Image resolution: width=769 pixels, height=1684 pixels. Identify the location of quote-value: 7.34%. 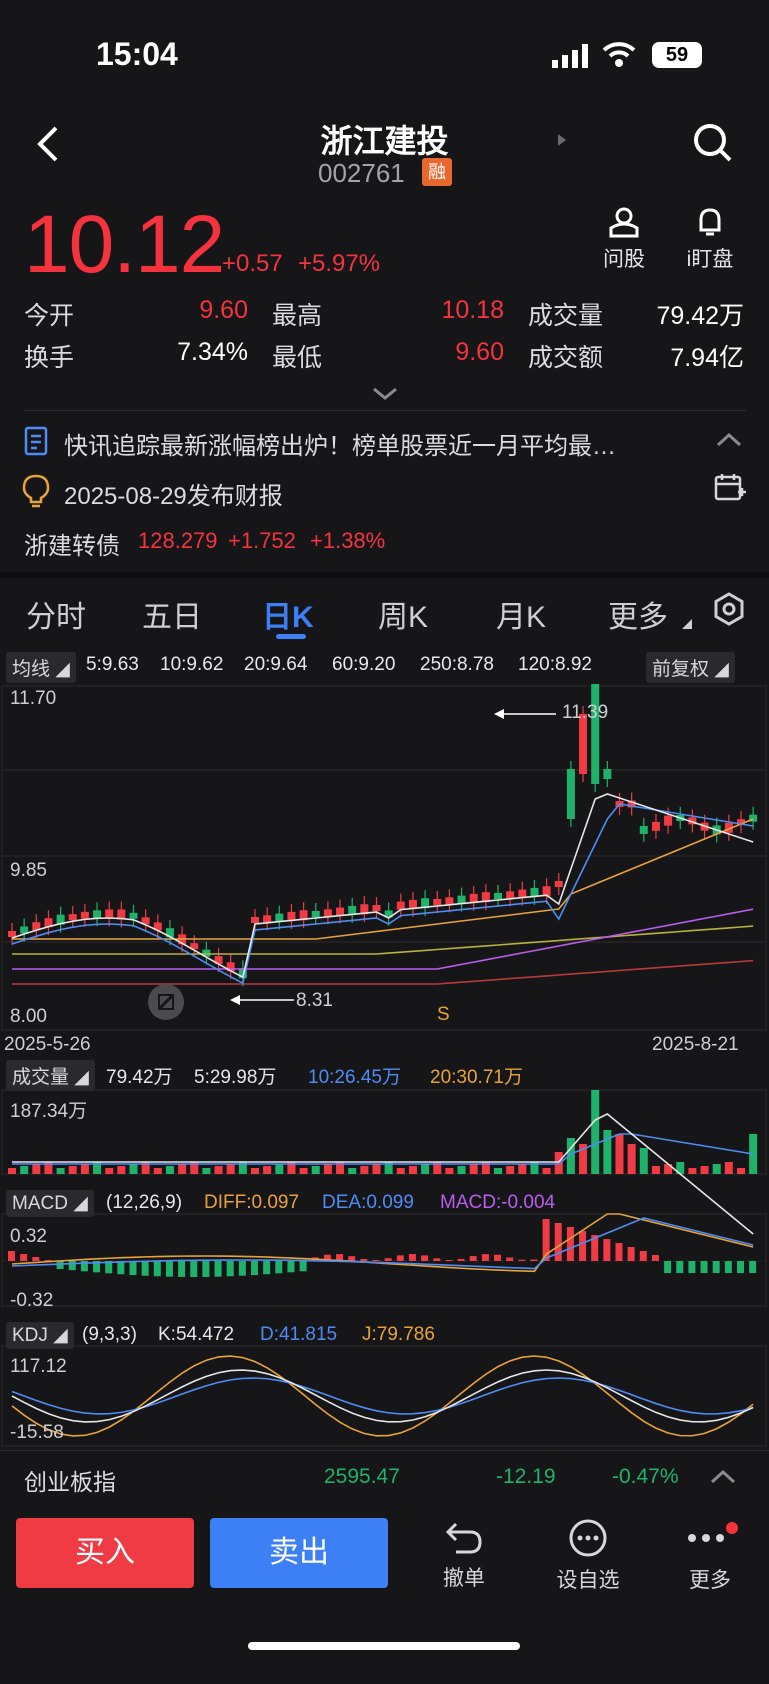
(212, 352).